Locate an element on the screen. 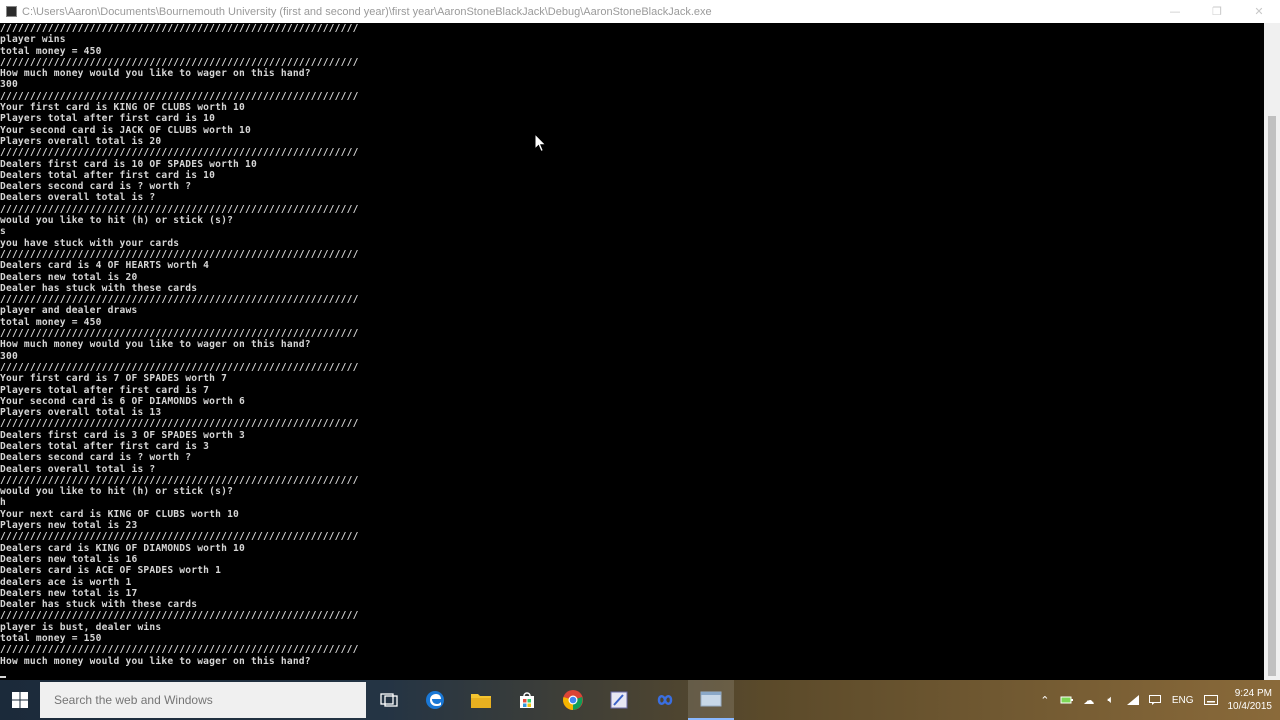 Image resolution: width=1280 pixels, height=720 pixels. volume-icon: 🔈︎ is located at coordinates (1111, 700).